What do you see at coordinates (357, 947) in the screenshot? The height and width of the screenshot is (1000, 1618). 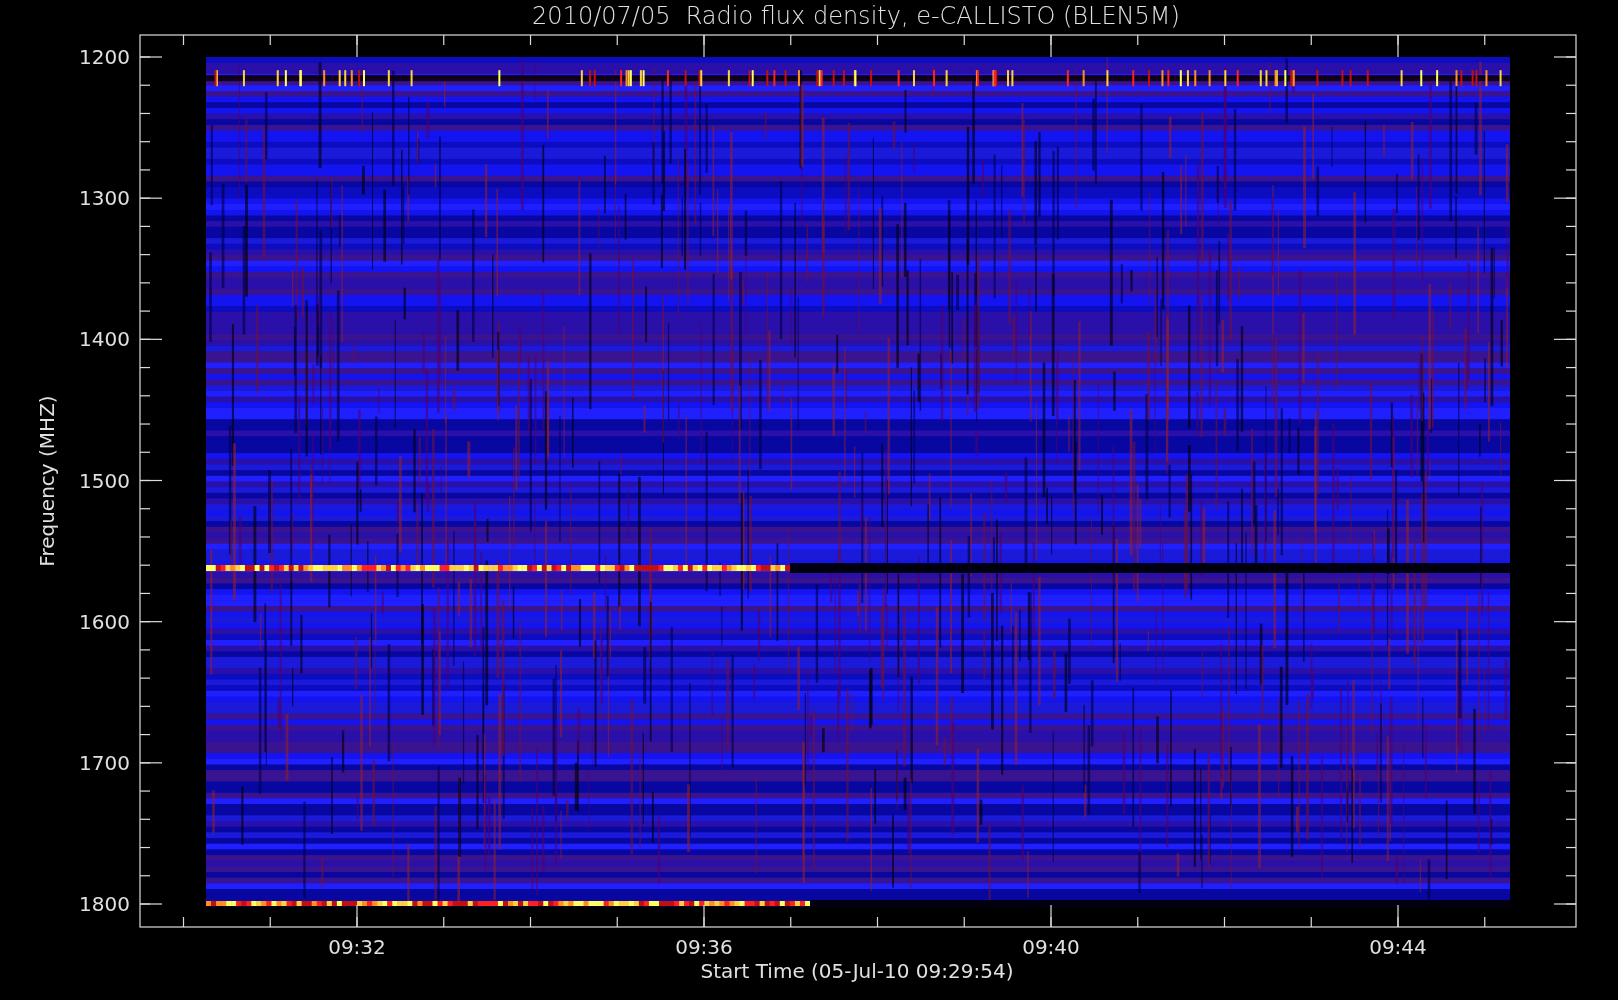 I see `tick-label: 09:32` at bounding box center [357, 947].